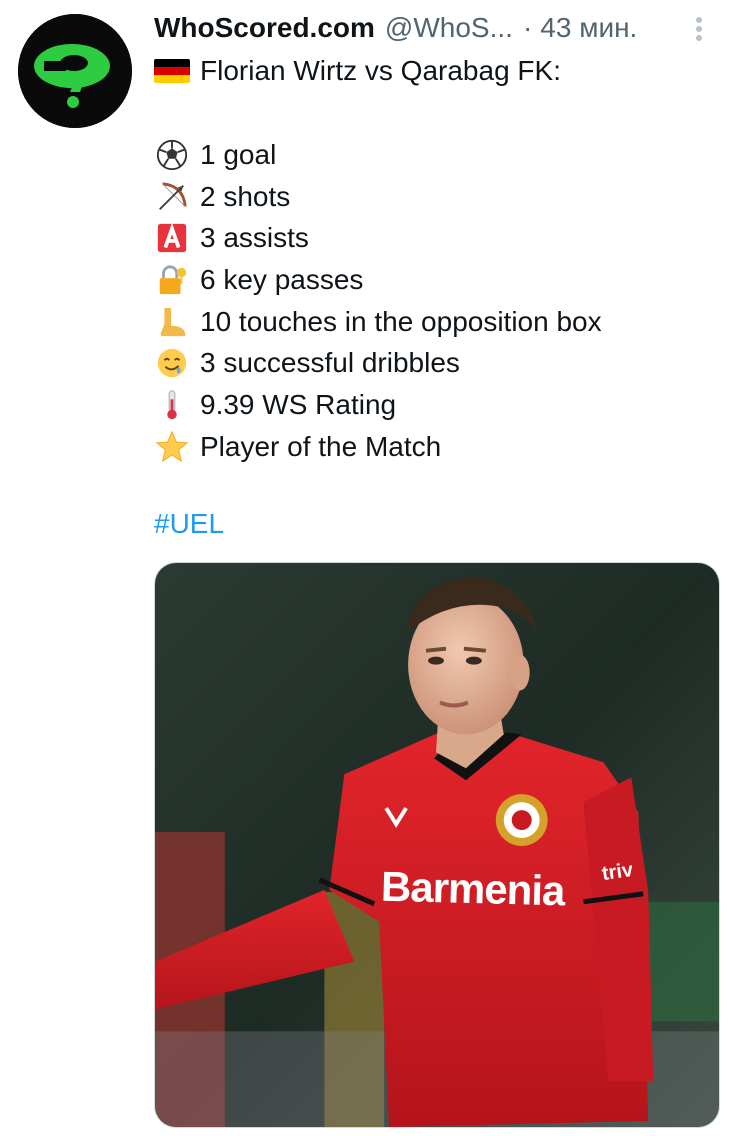 The image size is (730, 1136). I want to click on bow-and-arrow-icon, so click(172, 197).